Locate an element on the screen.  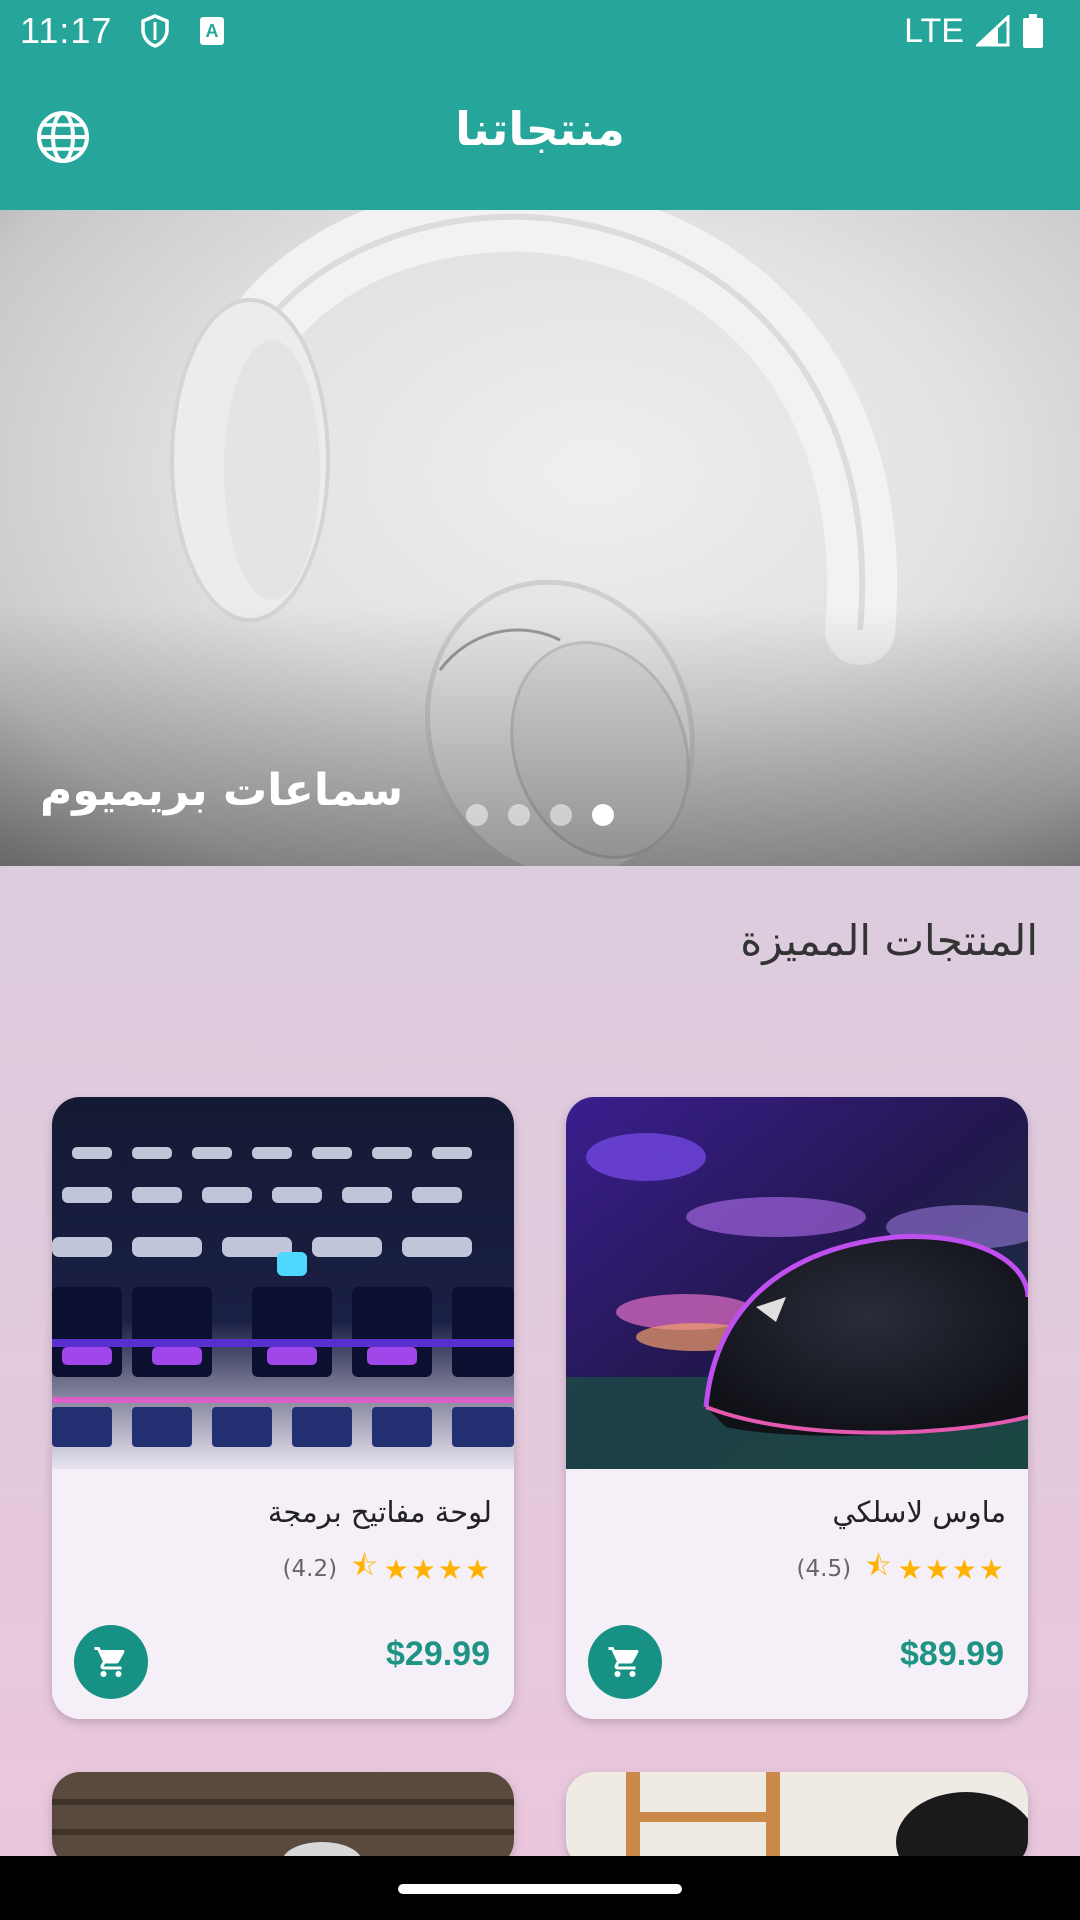
page-title: منتجاتنا is located at coordinates (540, 129).